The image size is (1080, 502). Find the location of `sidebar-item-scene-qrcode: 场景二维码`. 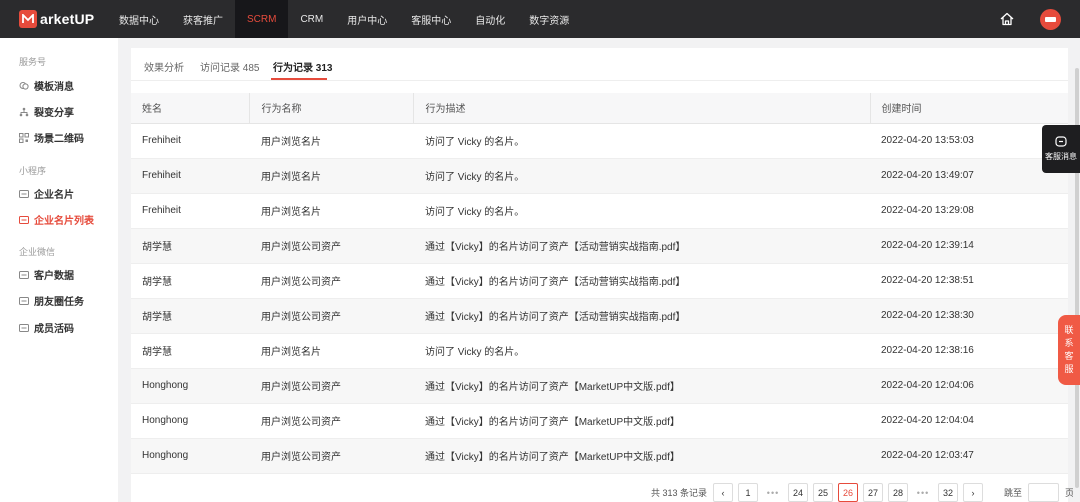

sidebar-item-scene-qrcode: 场景二维码 is located at coordinates (51, 137).